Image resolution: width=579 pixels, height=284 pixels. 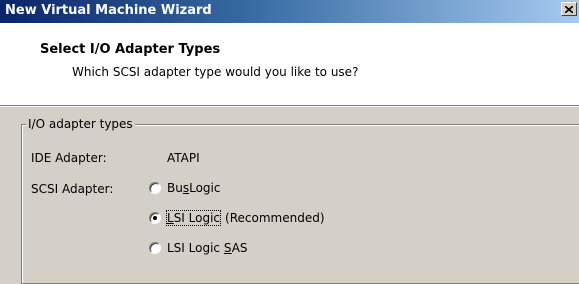 I want to click on radio-lsi-logic, so click(x=155, y=218).